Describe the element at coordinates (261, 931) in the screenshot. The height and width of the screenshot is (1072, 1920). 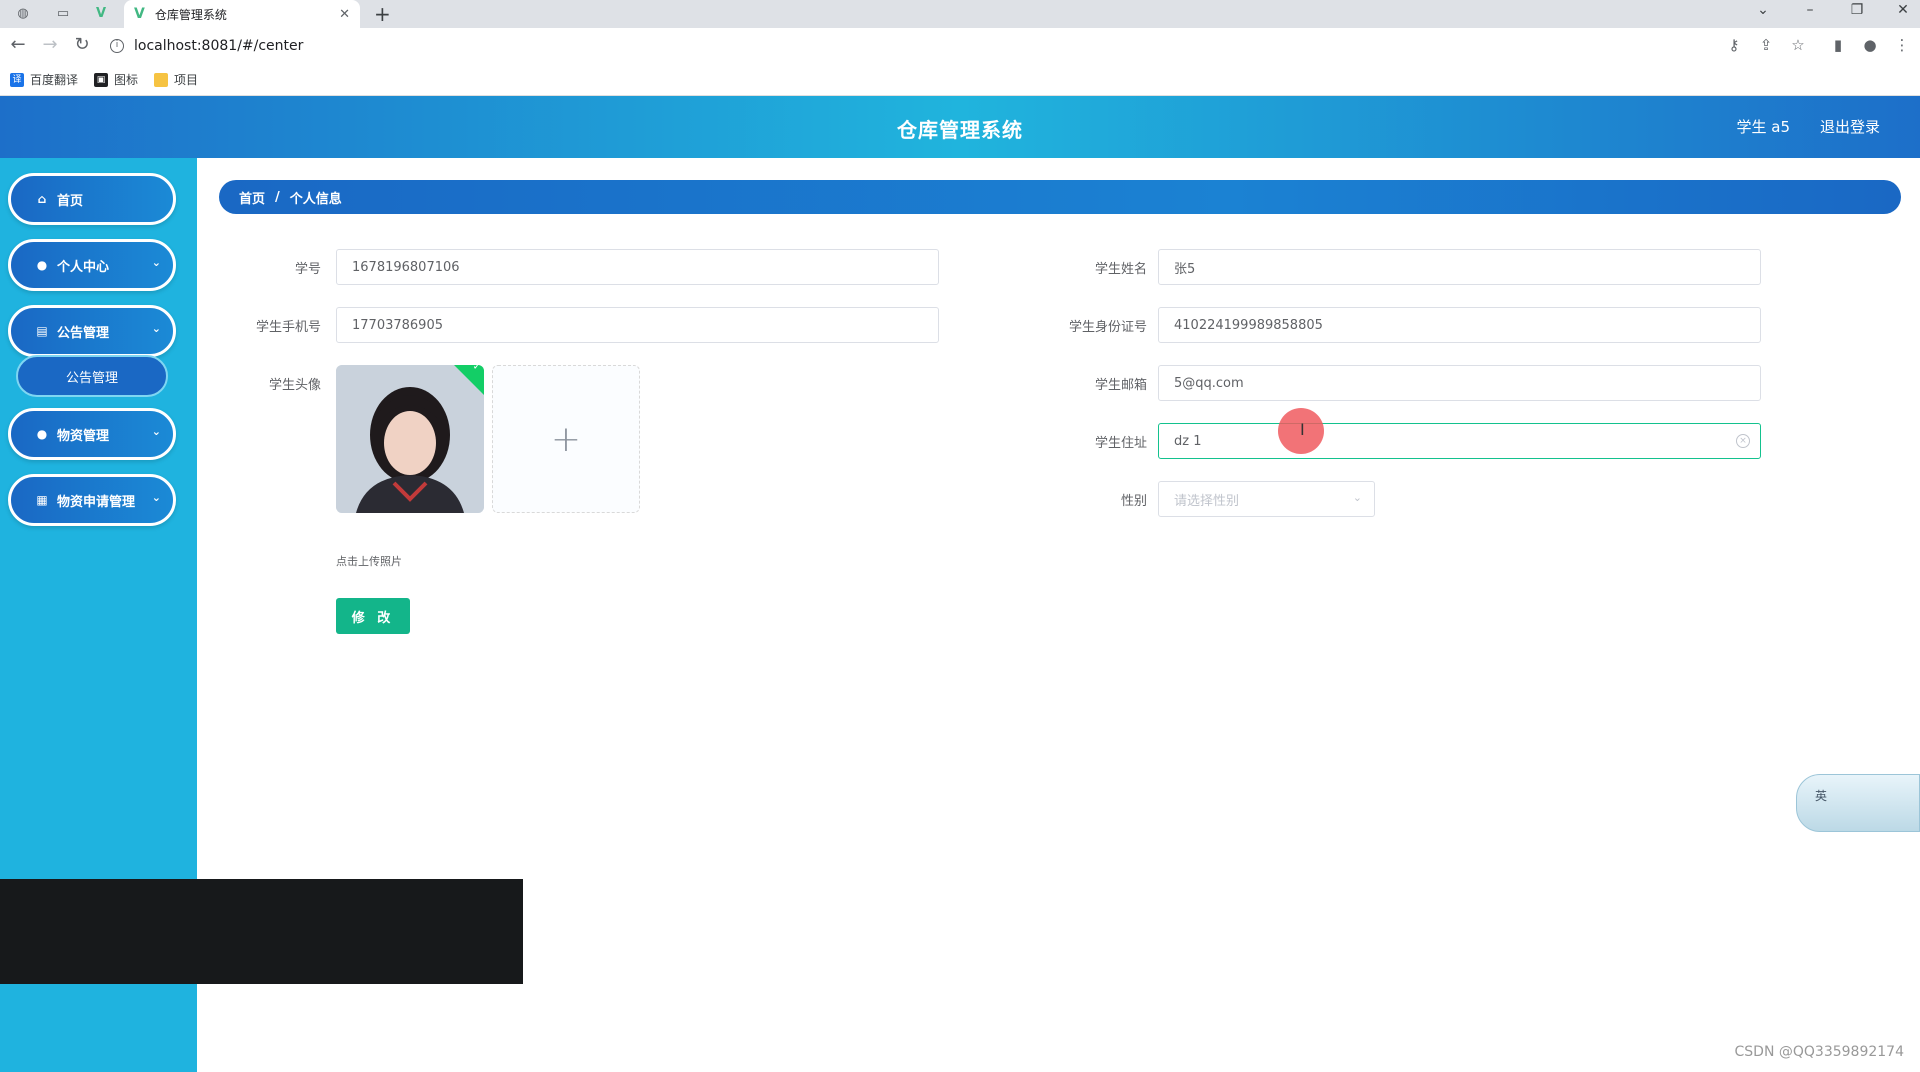
I see `video-overlay` at that location.